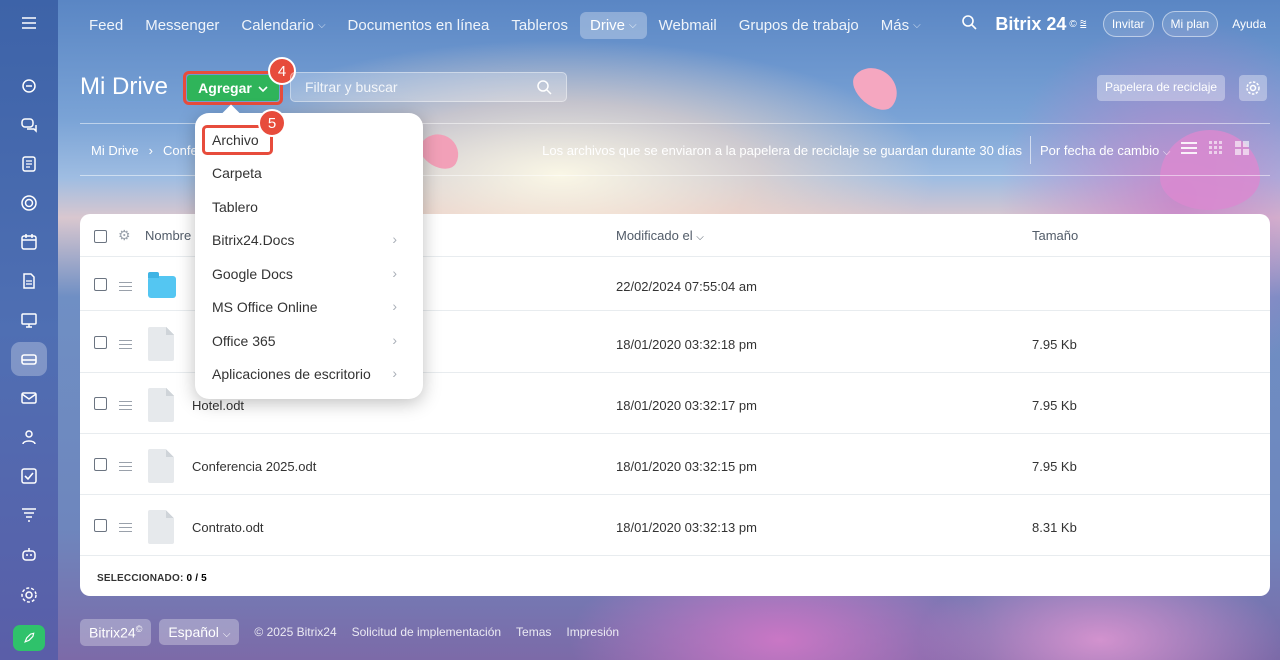  Describe the element at coordinates (533, 632) in the screenshot. I see `footer-link-themes: Temas` at that location.